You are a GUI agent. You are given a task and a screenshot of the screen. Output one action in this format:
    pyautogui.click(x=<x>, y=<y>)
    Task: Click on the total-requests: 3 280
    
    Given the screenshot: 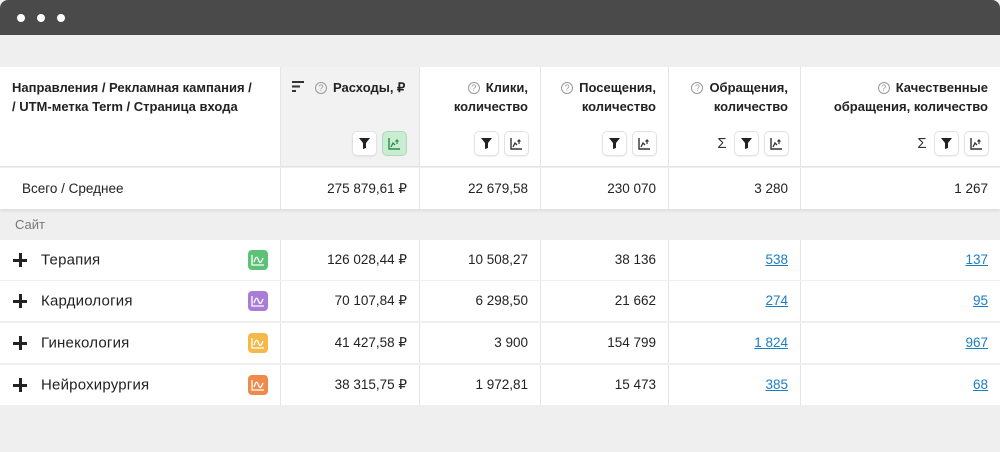 What is the action you would take?
    pyautogui.click(x=771, y=188)
    